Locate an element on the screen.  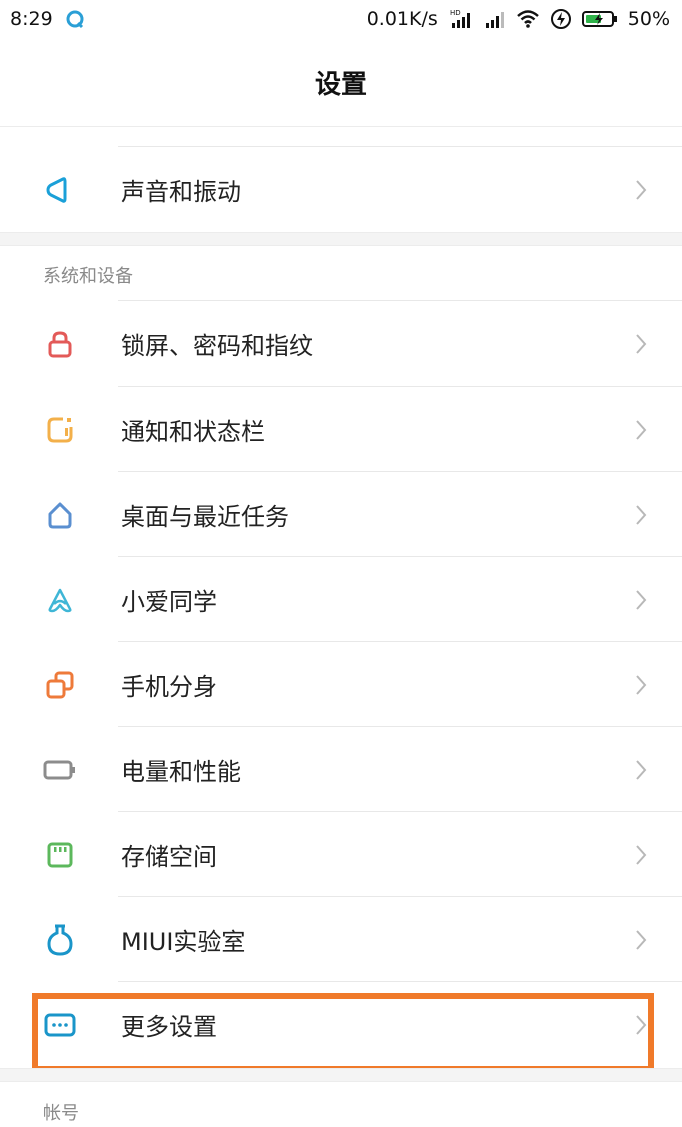
xiaoai-icon is located at coordinates (60, 600).